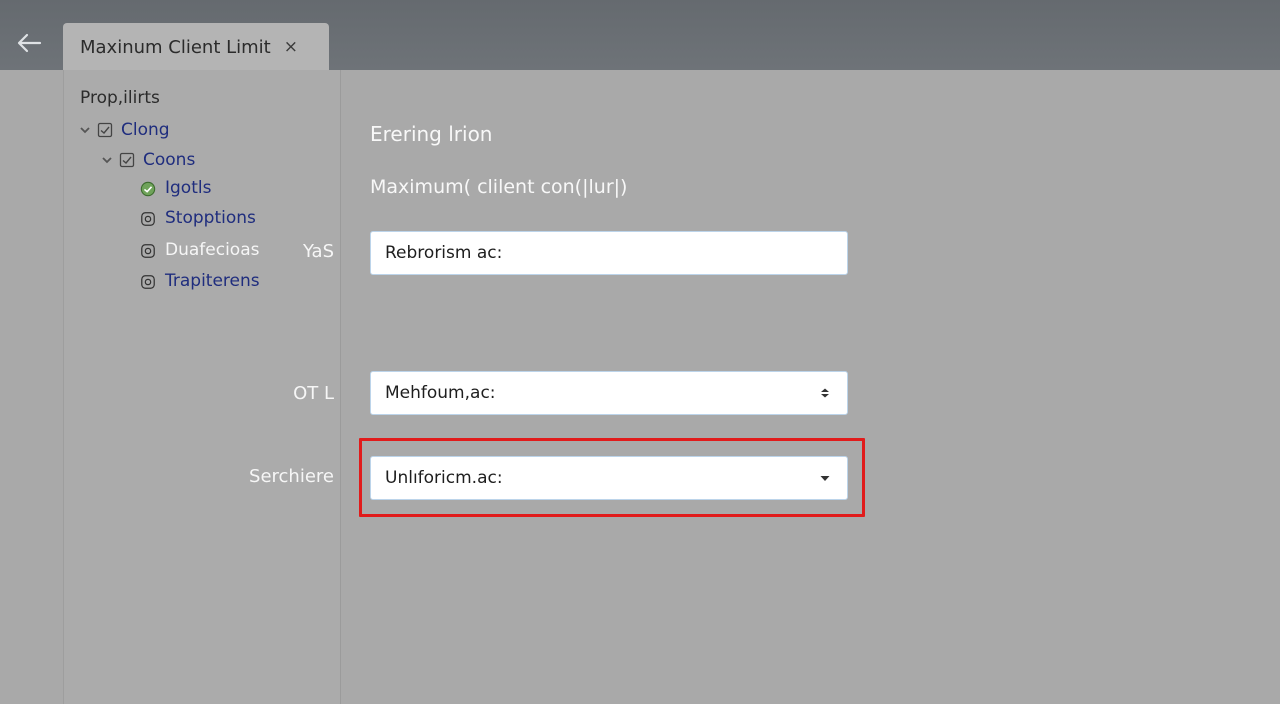  I want to click on highlight-box, so click(612, 477).